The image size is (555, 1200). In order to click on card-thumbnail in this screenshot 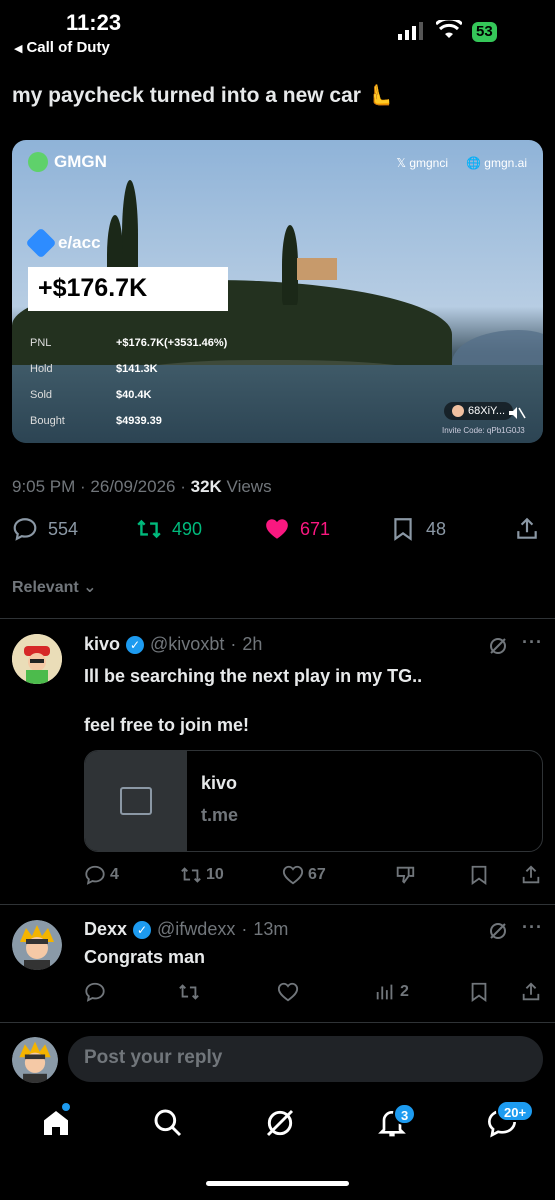, I will do `click(136, 801)`.